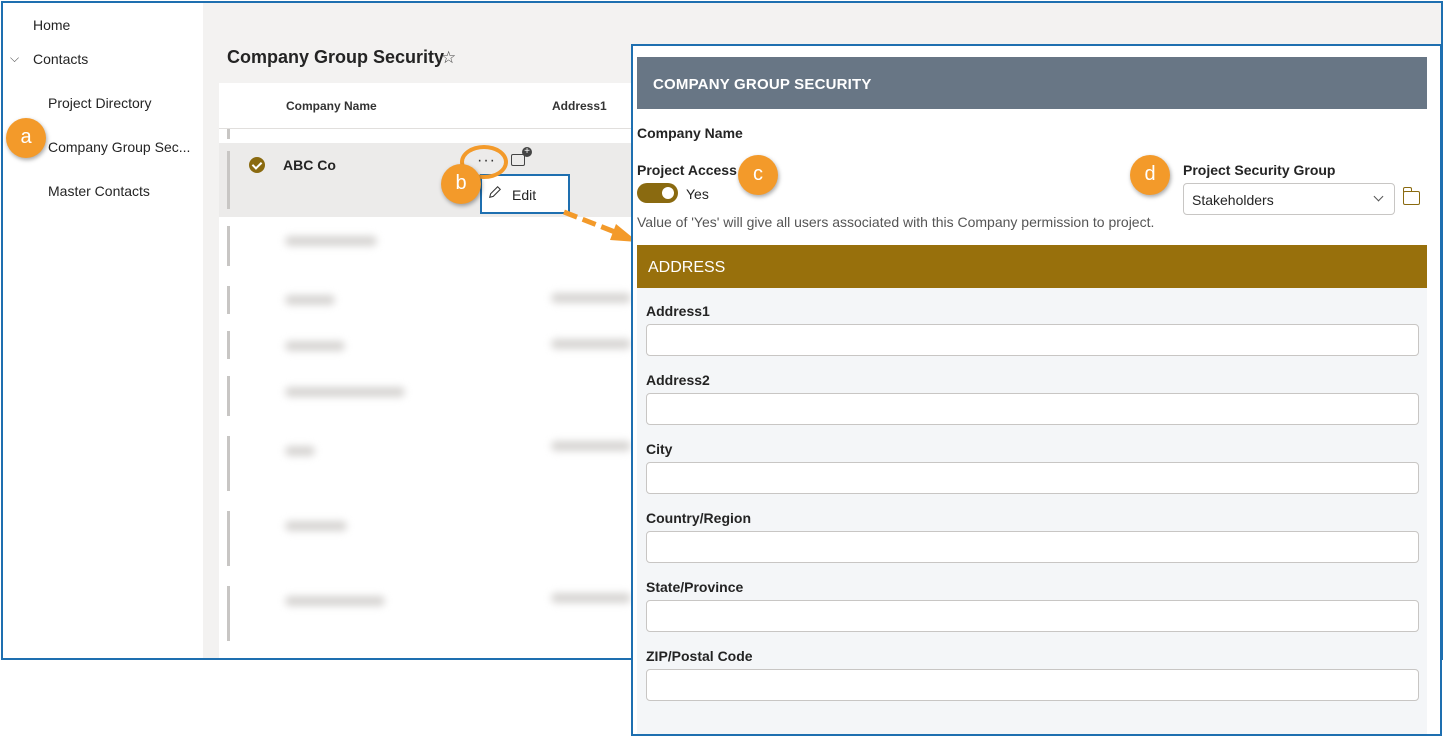 This screenshot has width=1447, height=740. I want to click on column-header-address1: Address1, so click(579, 106).